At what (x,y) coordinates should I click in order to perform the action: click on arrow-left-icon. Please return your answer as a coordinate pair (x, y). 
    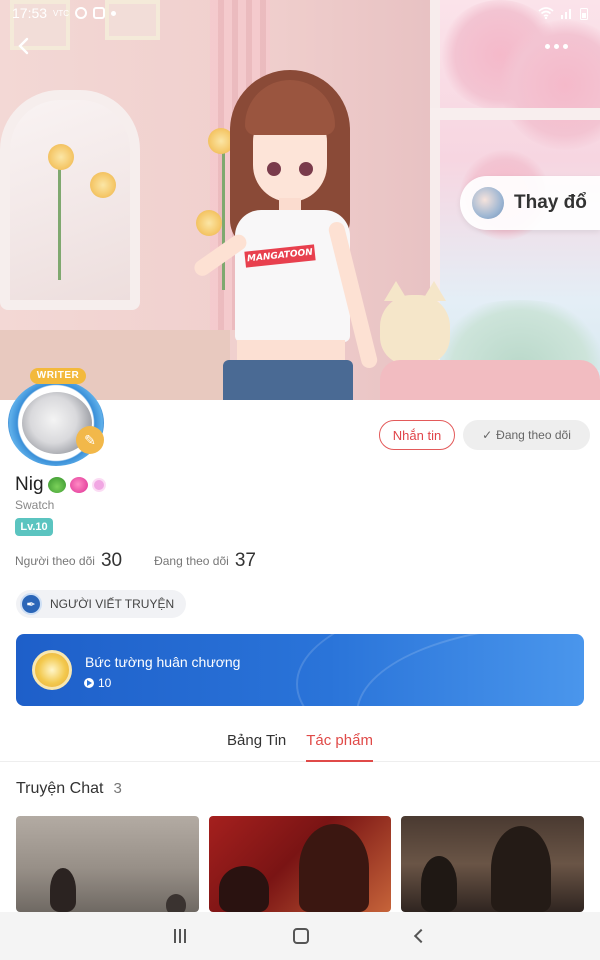
    Looking at the image, I should click on (23, 46).